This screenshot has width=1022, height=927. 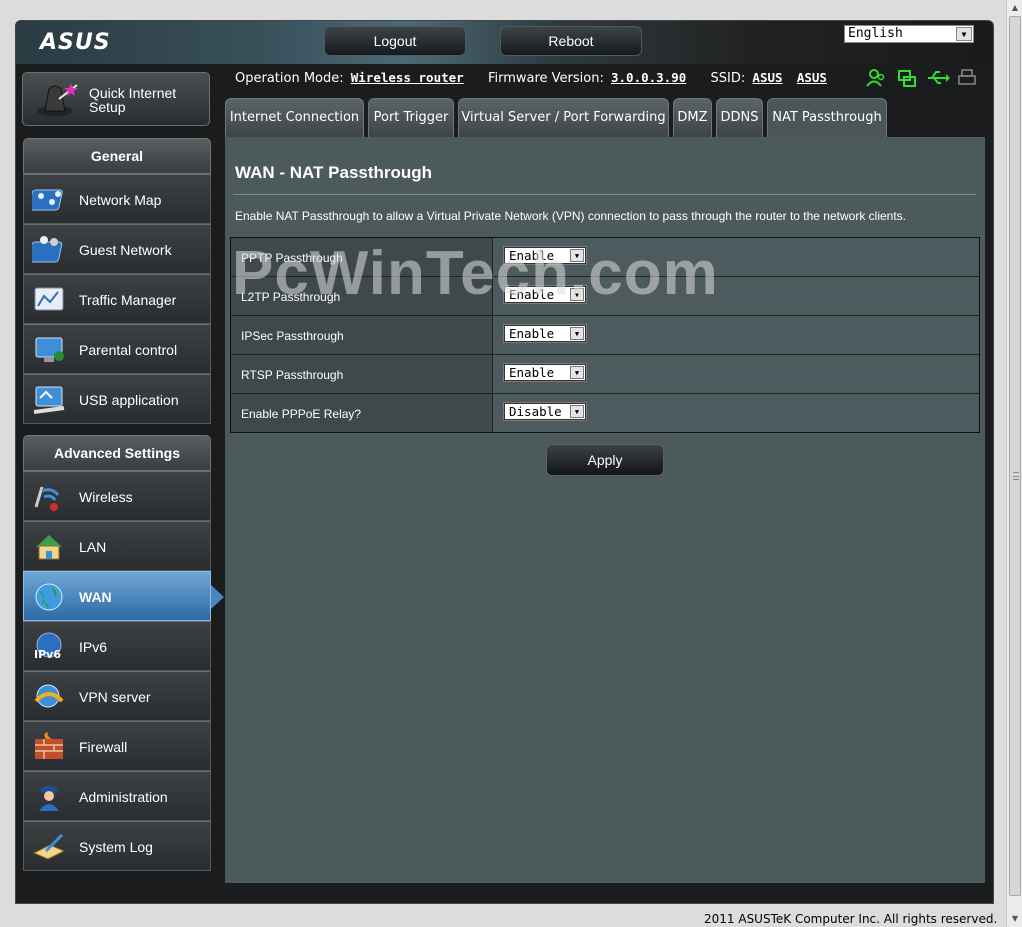 What do you see at coordinates (967, 78) in the screenshot?
I see `printer-icon` at bounding box center [967, 78].